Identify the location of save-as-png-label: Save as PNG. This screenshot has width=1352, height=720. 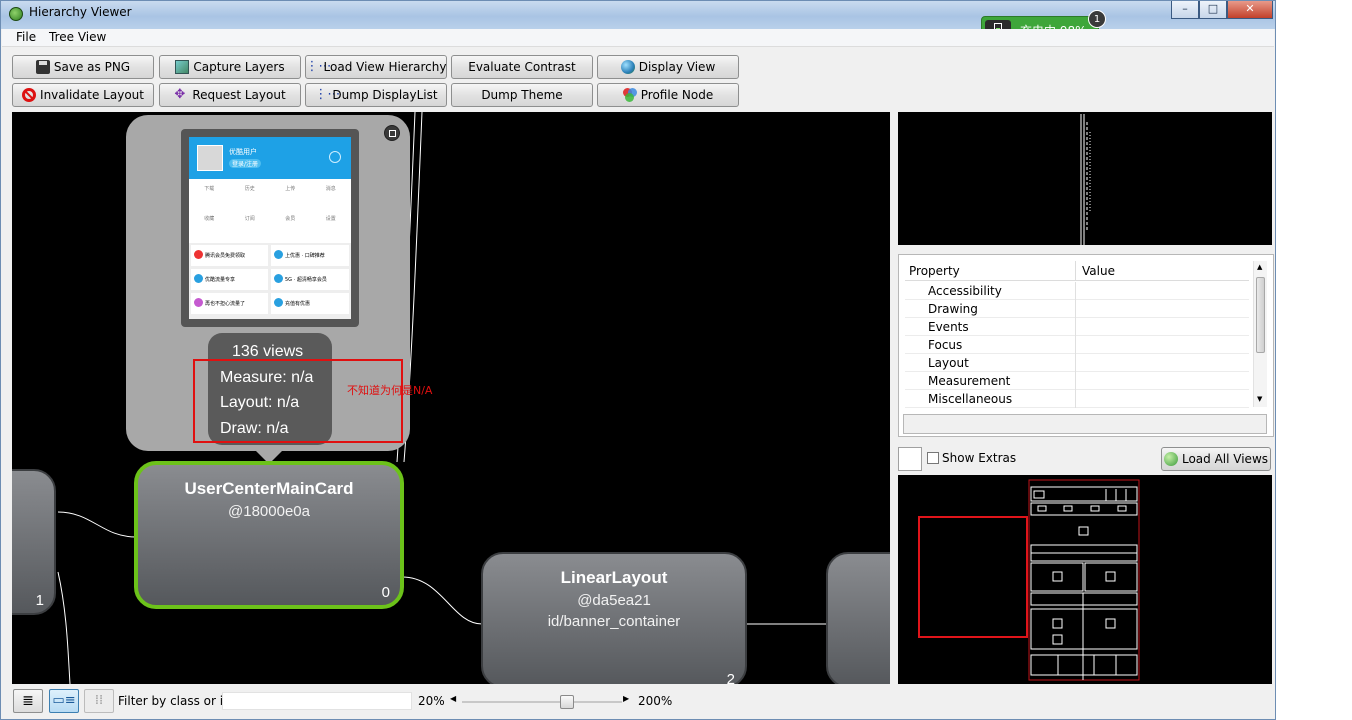
(92, 67).